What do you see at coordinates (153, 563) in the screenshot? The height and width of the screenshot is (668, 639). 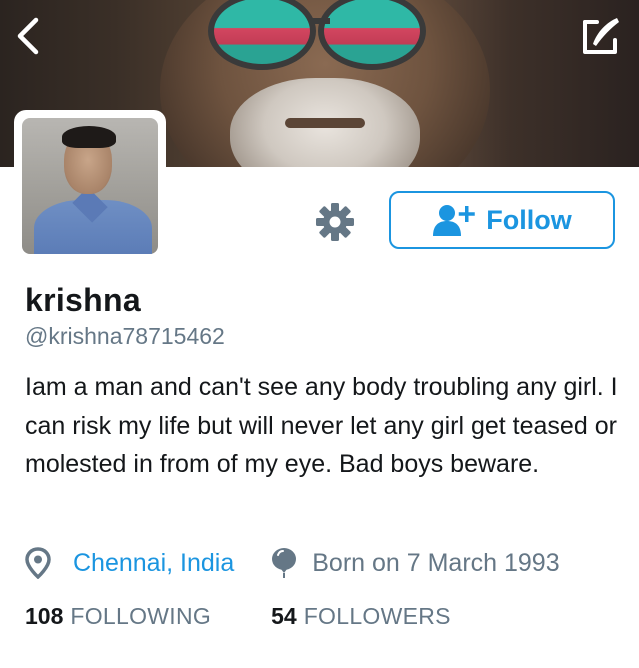 I see `location-link: Chennai, India` at bounding box center [153, 563].